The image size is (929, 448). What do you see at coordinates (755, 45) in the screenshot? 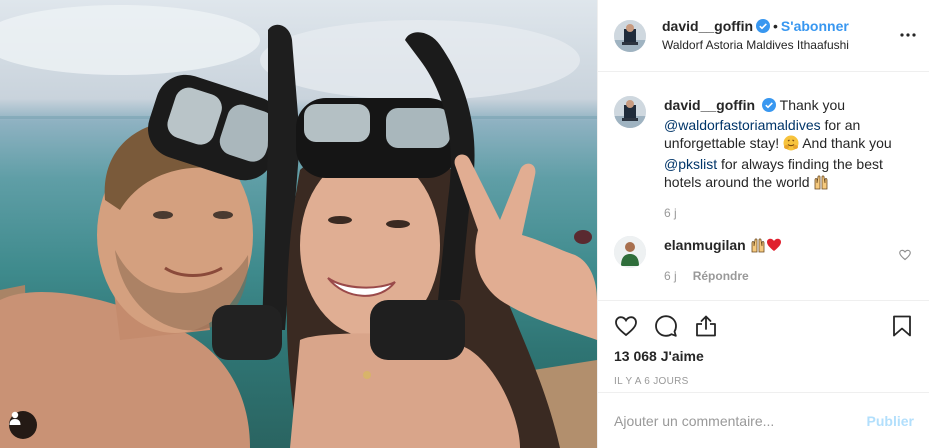
I see `post-location: Waldorf Astoria Maldives Ithaafushi` at bounding box center [755, 45].